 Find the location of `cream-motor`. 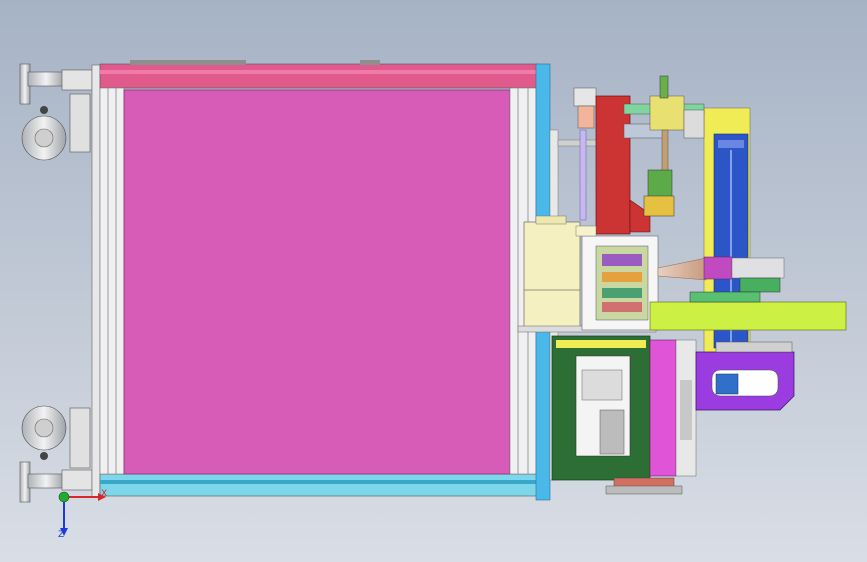

cream-motor is located at coordinates (552, 276).